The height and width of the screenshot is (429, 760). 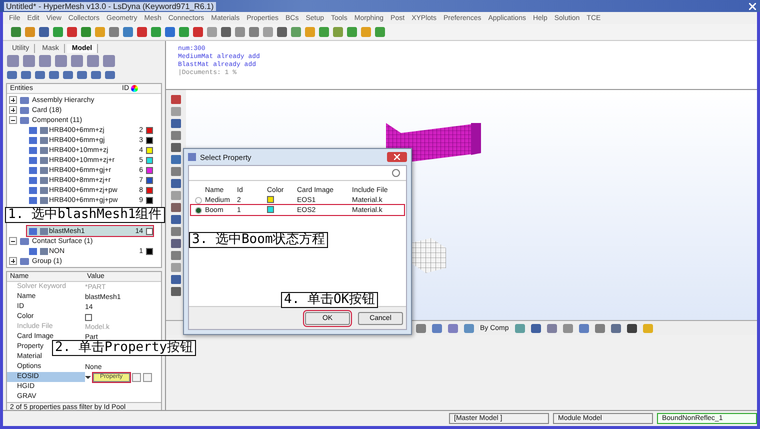 What do you see at coordinates (329, 300) in the screenshot?
I see `annotation-callout: 4. 单击OK按钮` at bounding box center [329, 300].